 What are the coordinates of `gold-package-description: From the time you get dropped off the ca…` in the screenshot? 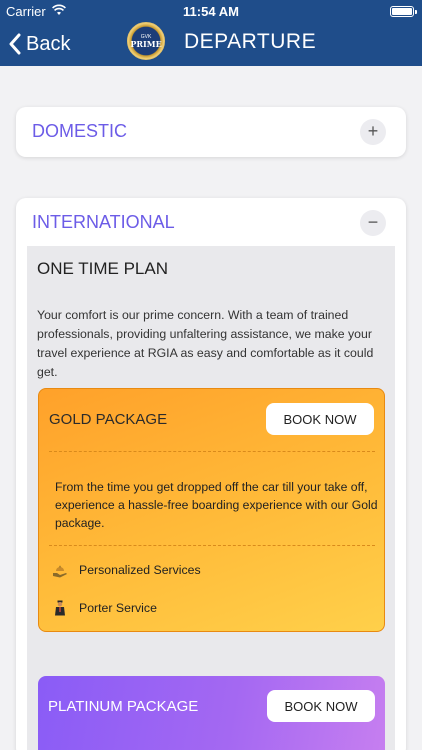 It's located at (216, 505).